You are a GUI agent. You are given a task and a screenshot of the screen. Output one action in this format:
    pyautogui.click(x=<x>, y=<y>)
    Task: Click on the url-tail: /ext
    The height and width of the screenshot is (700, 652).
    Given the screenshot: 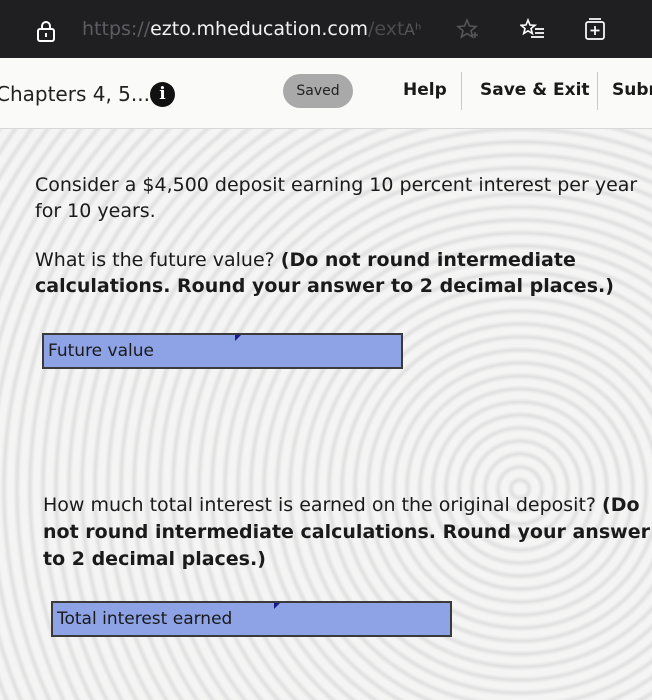 What is the action you would take?
    pyautogui.click(x=386, y=29)
    